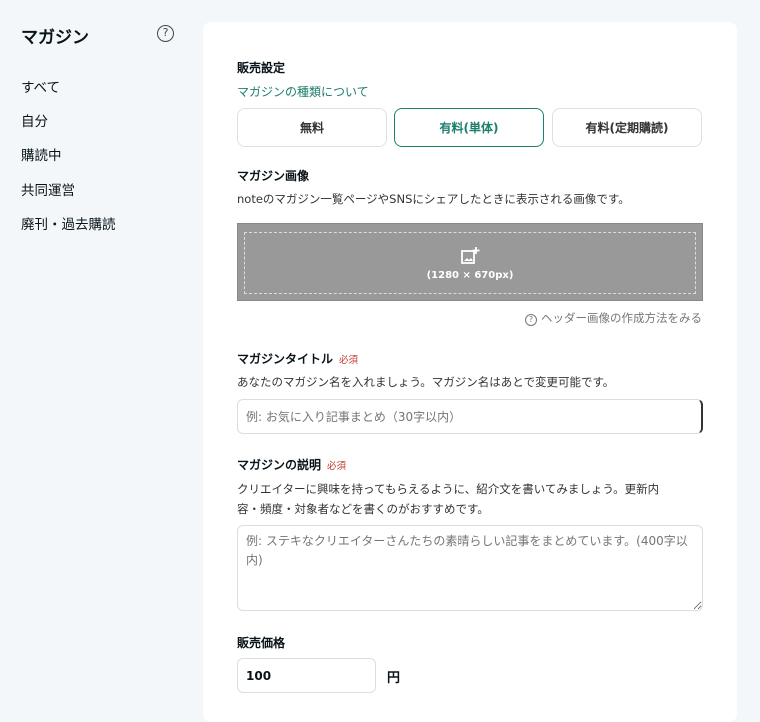  What do you see at coordinates (165, 33) in the screenshot?
I see `help-icon: ?` at bounding box center [165, 33].